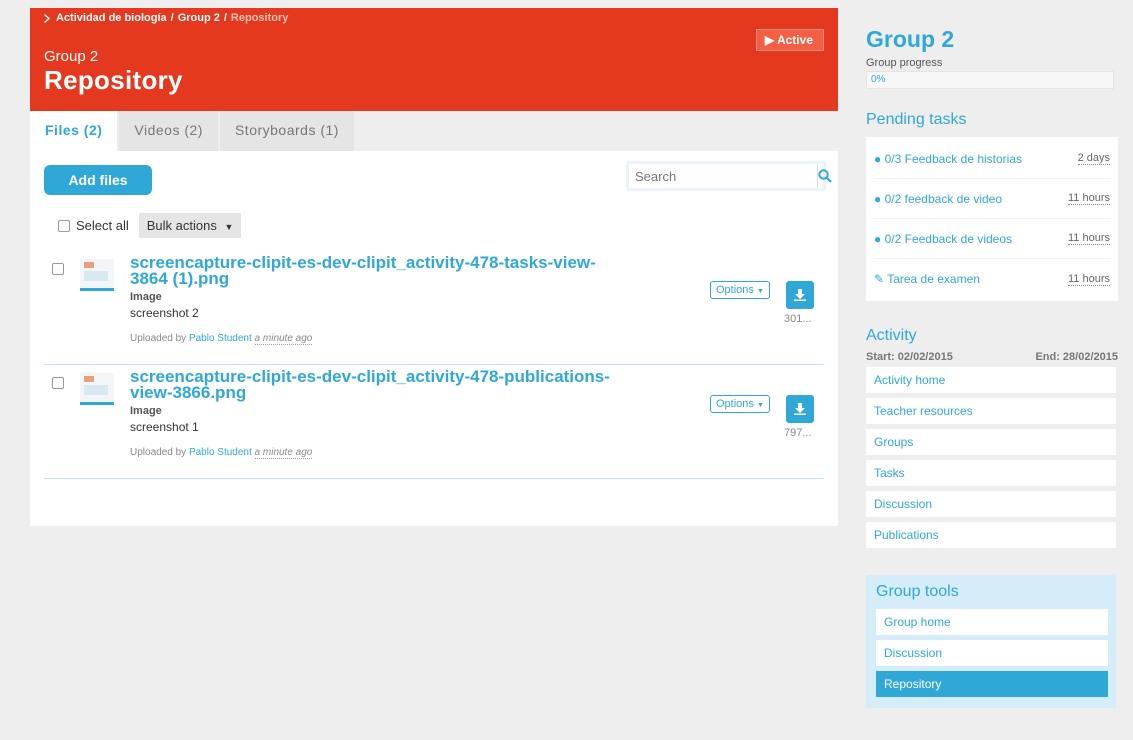  Describe the element at coordinates (181, 225) in the screenshot. I see `bulk-actions-label: Bulk actions` at that location.